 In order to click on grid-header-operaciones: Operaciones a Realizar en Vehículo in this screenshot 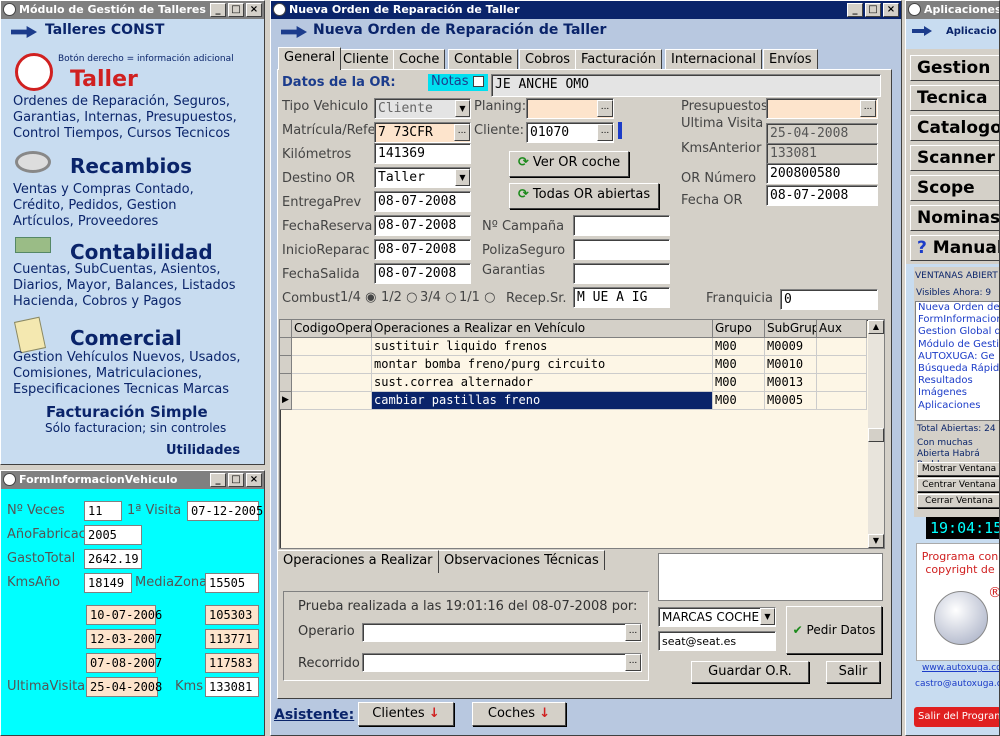, I will do `click(542, 329)`.